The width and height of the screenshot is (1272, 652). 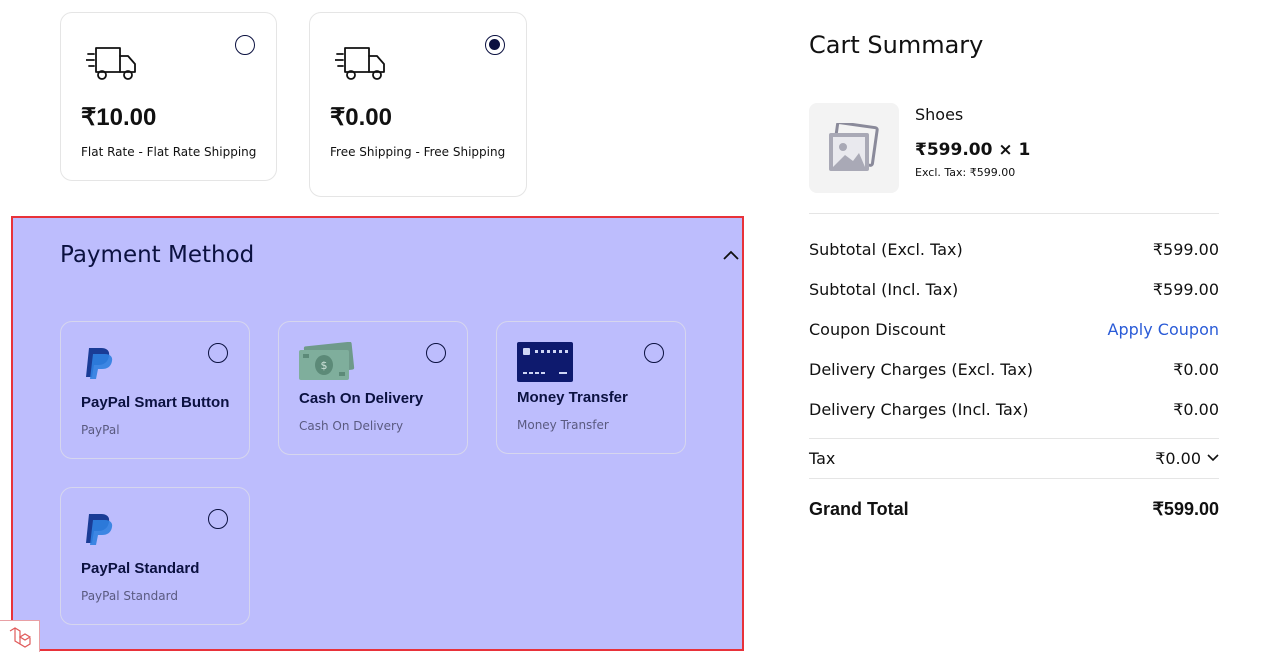 I want to click on product-excl-tax: Excl. Tax: ₹599.00, so click(x=965, y=172).